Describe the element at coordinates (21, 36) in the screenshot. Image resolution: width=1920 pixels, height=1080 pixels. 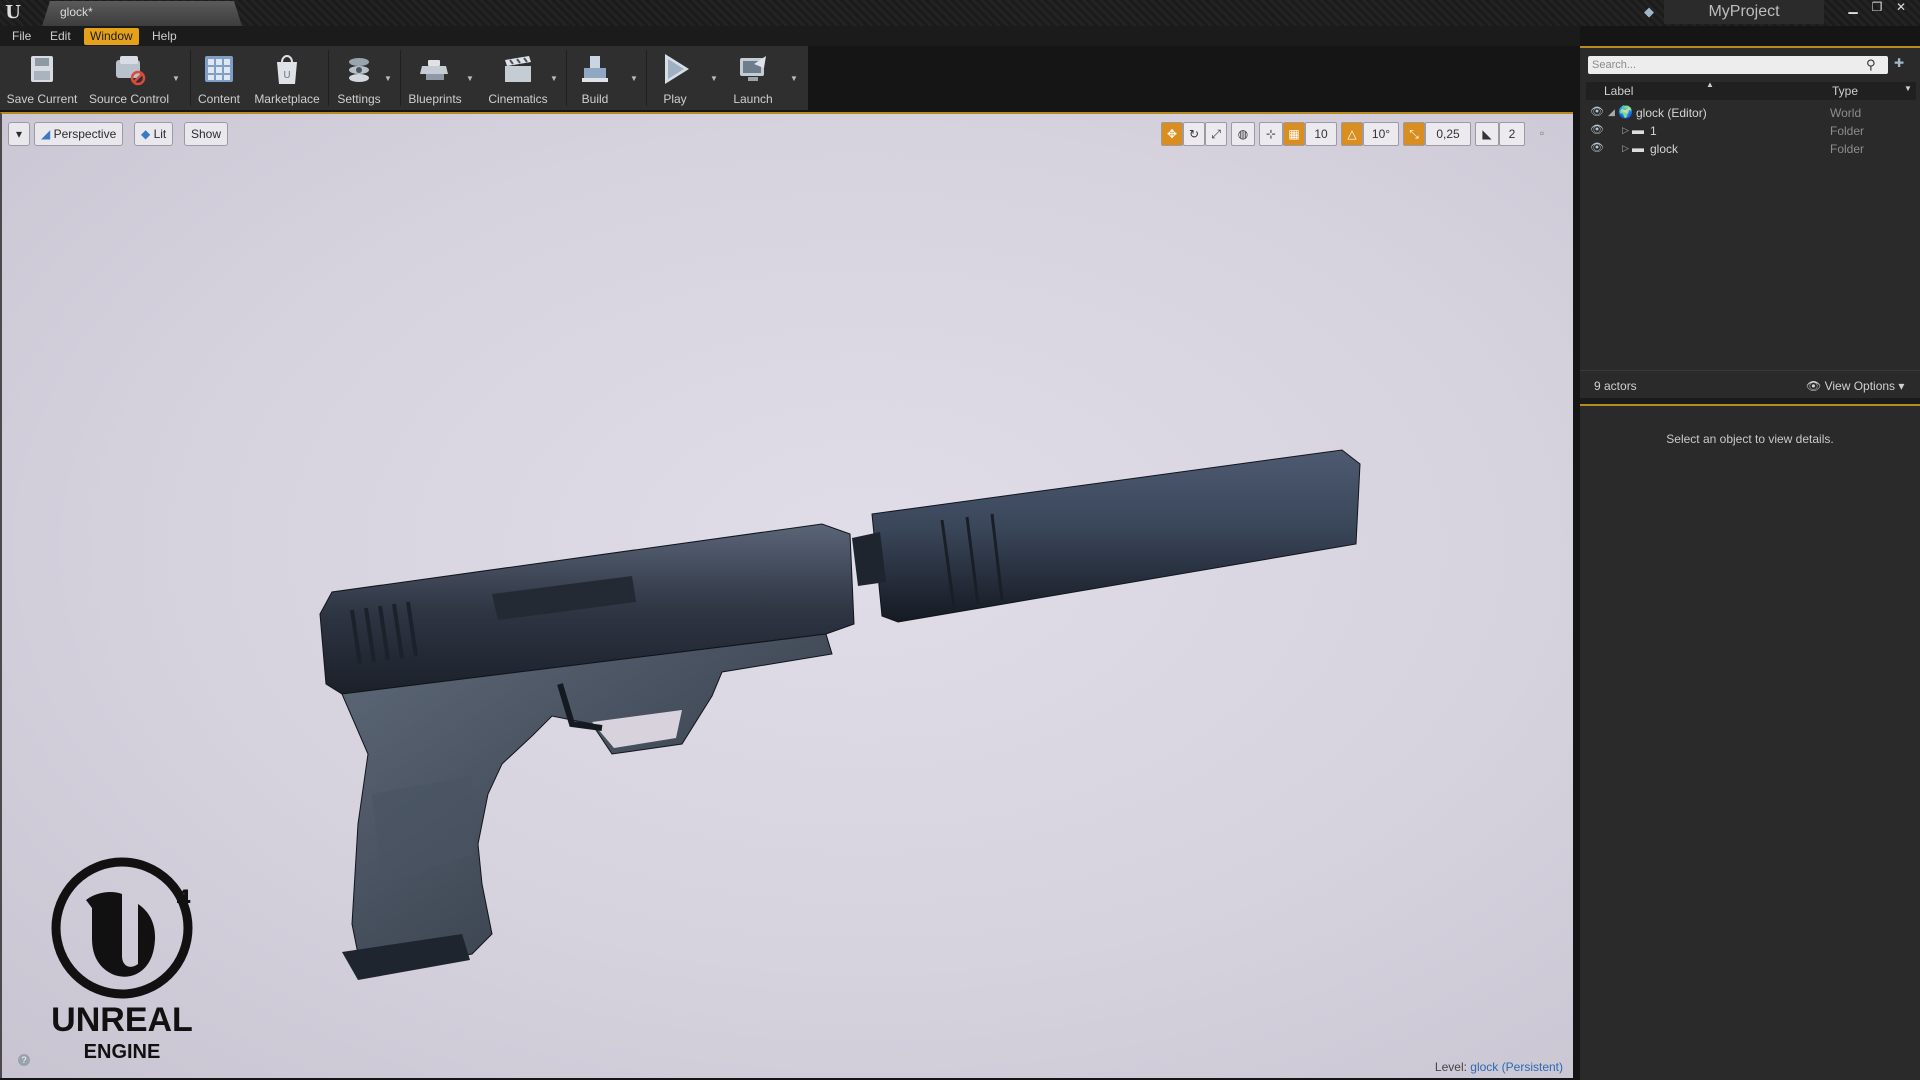
I see `menu-file: File` at that location.